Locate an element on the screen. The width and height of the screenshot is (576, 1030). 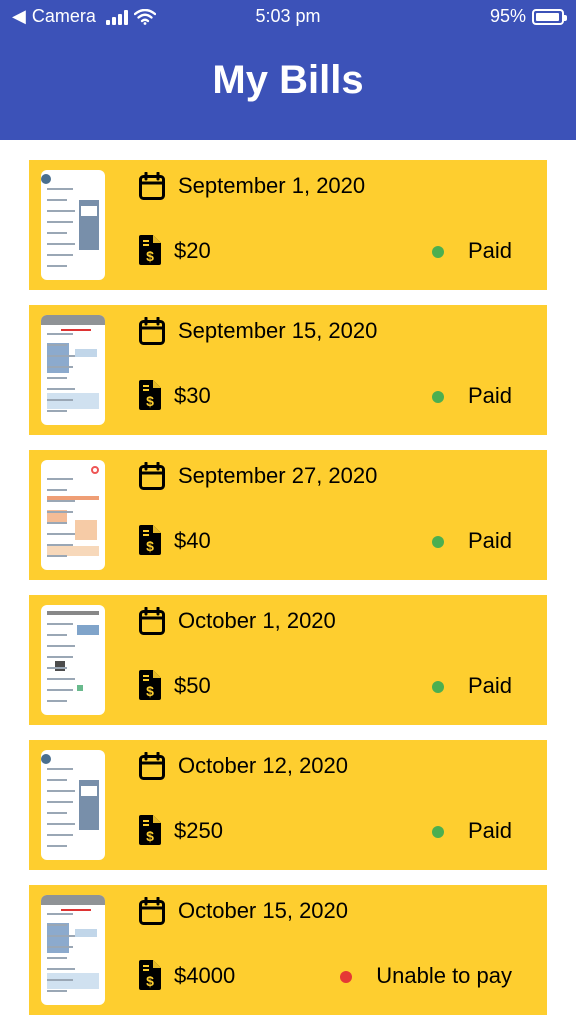
bill-date: October 15, 2020 is located at coordinates (263, 910).